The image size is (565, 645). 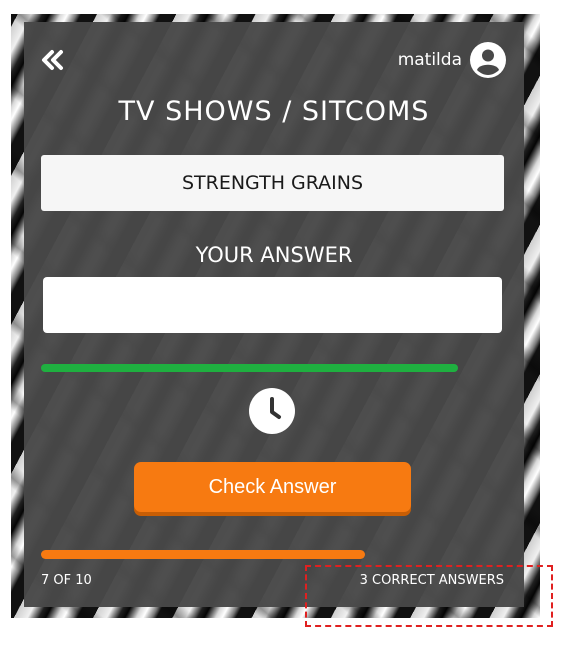 I want to click on clock-icon, so click(x=272, y=411).